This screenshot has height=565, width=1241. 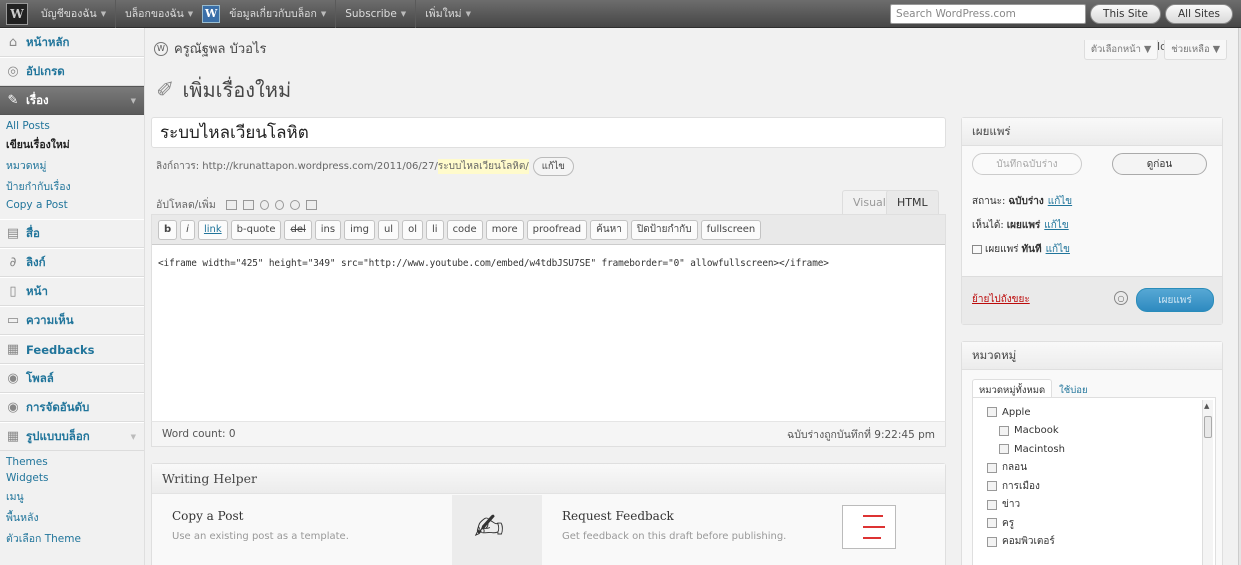 What do you see at coordinates (1159, 164) in the screenshot?
I see `preview-button: ดูก่อน` at bounding box center [1159, 164].